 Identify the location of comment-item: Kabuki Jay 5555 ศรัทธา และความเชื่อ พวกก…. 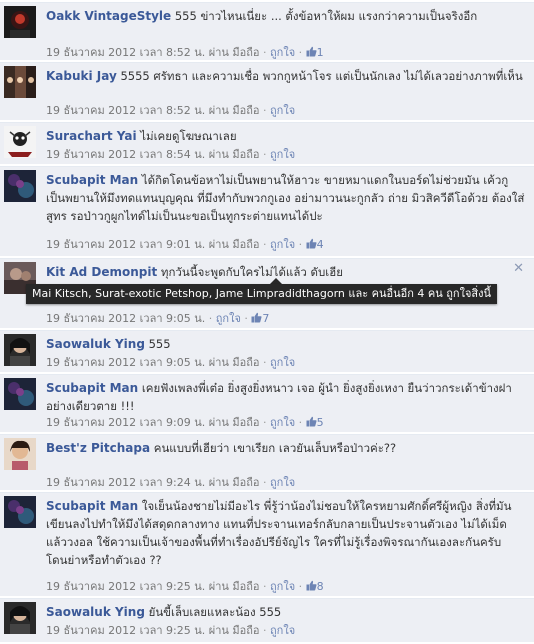
(267, 91).